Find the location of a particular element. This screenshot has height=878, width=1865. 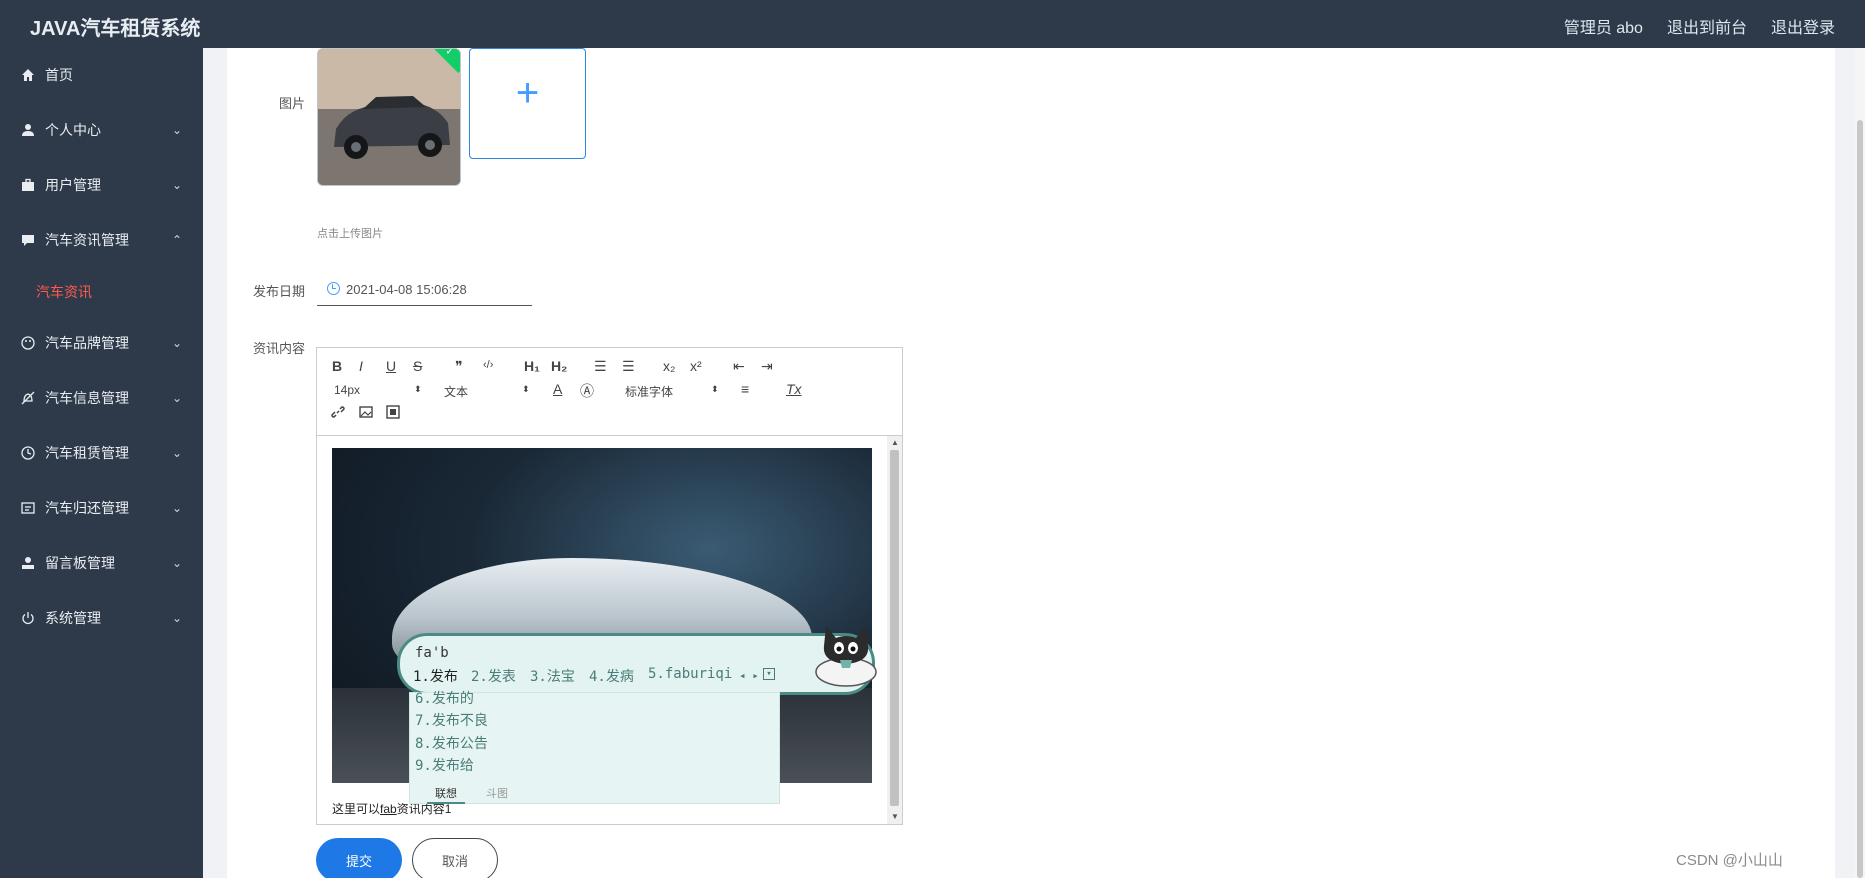

sidebar-item-car-brand-management: 汽车品牌管理 ⌄ is located at coordinates (101, 343).